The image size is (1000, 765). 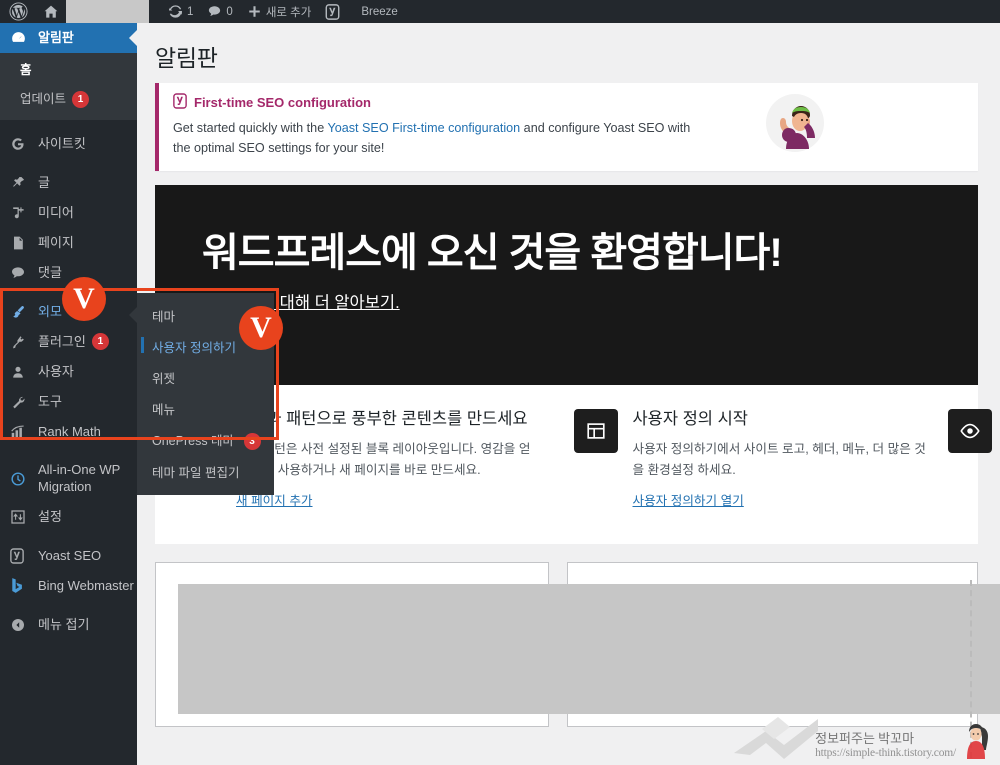 What do you see at coordinates (595, 431) in the screenshot?
I see `customize-layout-icon` at bounding box center [595, 431].